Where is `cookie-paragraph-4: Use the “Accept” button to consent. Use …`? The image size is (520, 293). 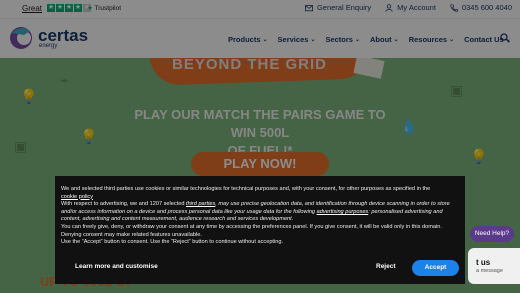 cookie-paragraph-4: Use the “Accept” button to consent. Use … is located at coordinates (172, 242).